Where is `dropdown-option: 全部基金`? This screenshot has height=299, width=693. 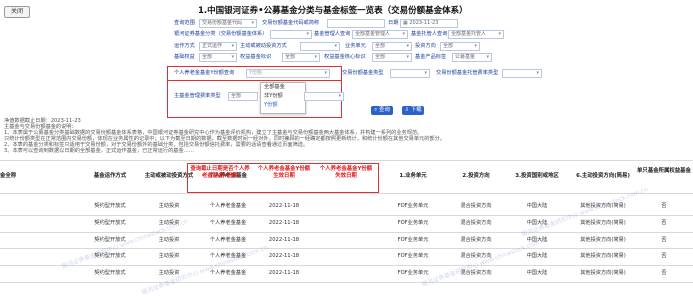 dropdown-option: 全部基金 is located at coordinates (283, 87).